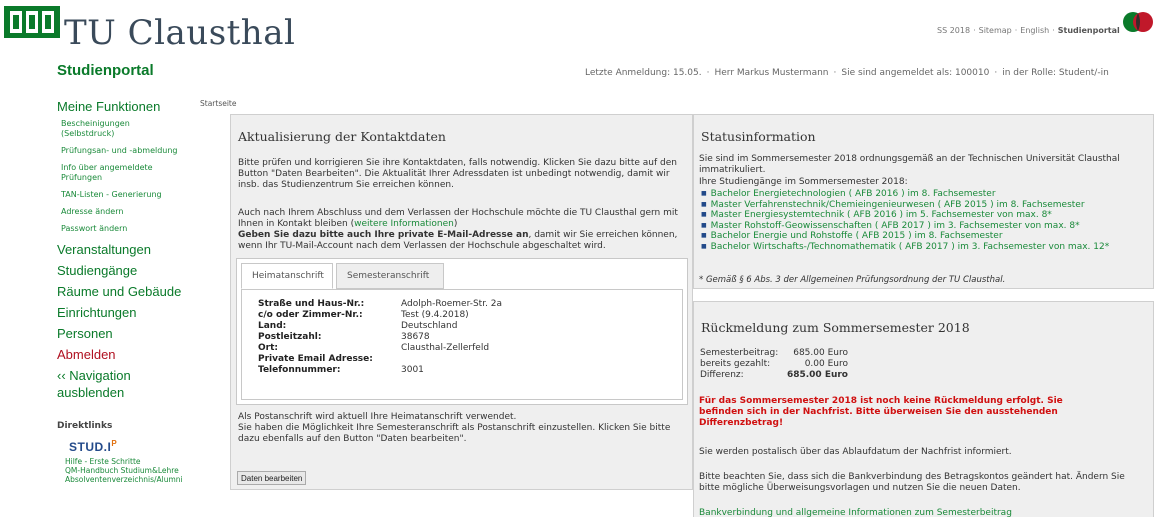  Describe the element at coordinates (218, 103) in the screenshot. I see `breadcrumb: Startseite` at that location.